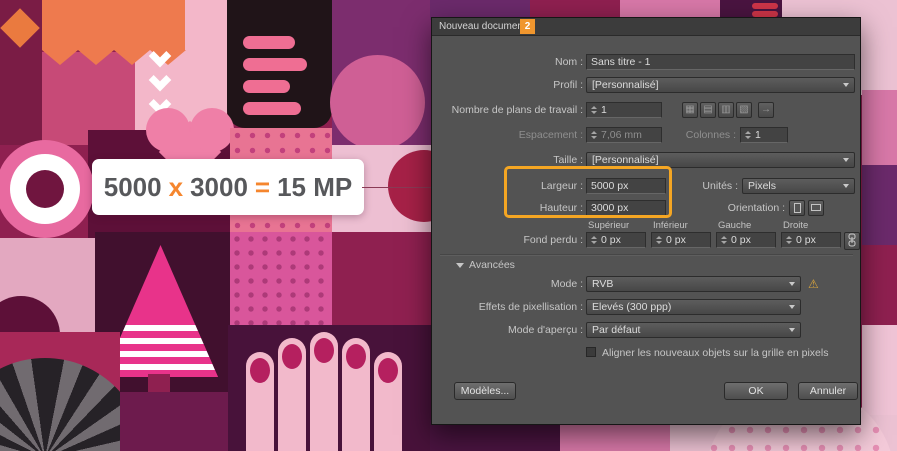  I want to click on portrait-page-icon, so click(797, 208).